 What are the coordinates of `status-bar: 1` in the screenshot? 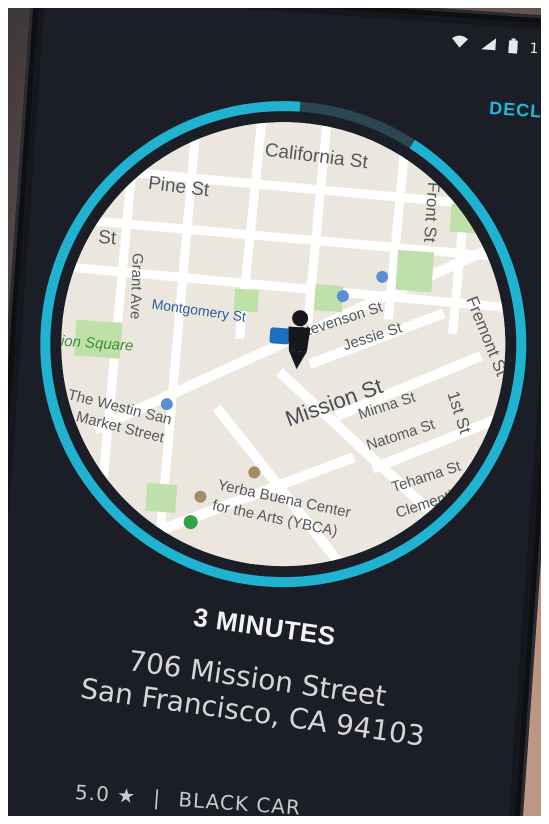 It's located at (494, 46).